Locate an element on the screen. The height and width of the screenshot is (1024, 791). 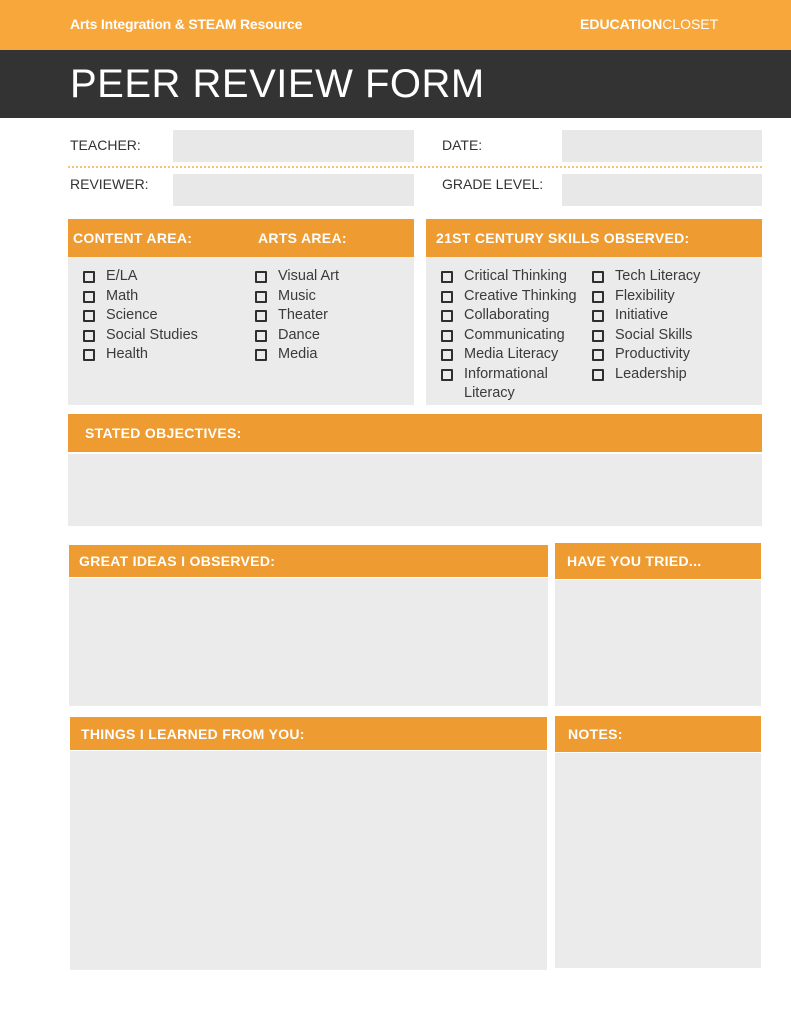
notes-header: NOTES: is located at coordinates (658, 734).